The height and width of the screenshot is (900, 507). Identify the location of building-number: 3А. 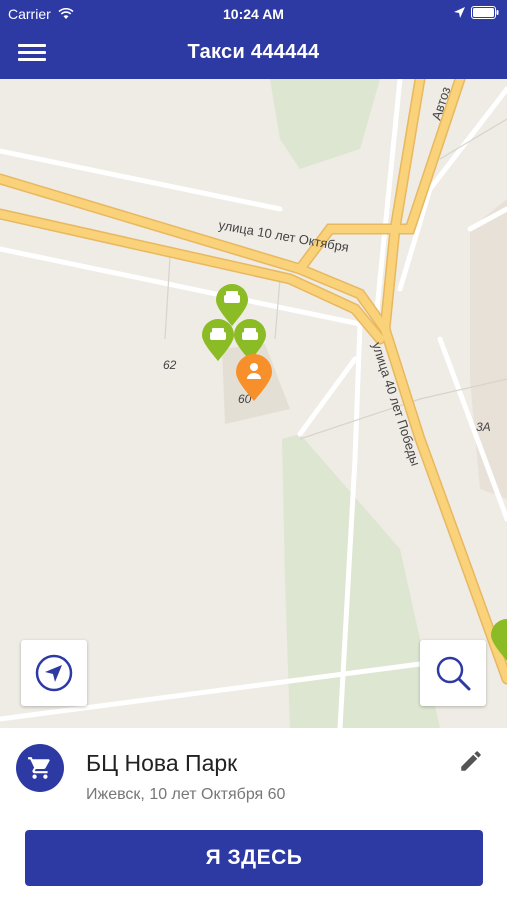
(483, 427).